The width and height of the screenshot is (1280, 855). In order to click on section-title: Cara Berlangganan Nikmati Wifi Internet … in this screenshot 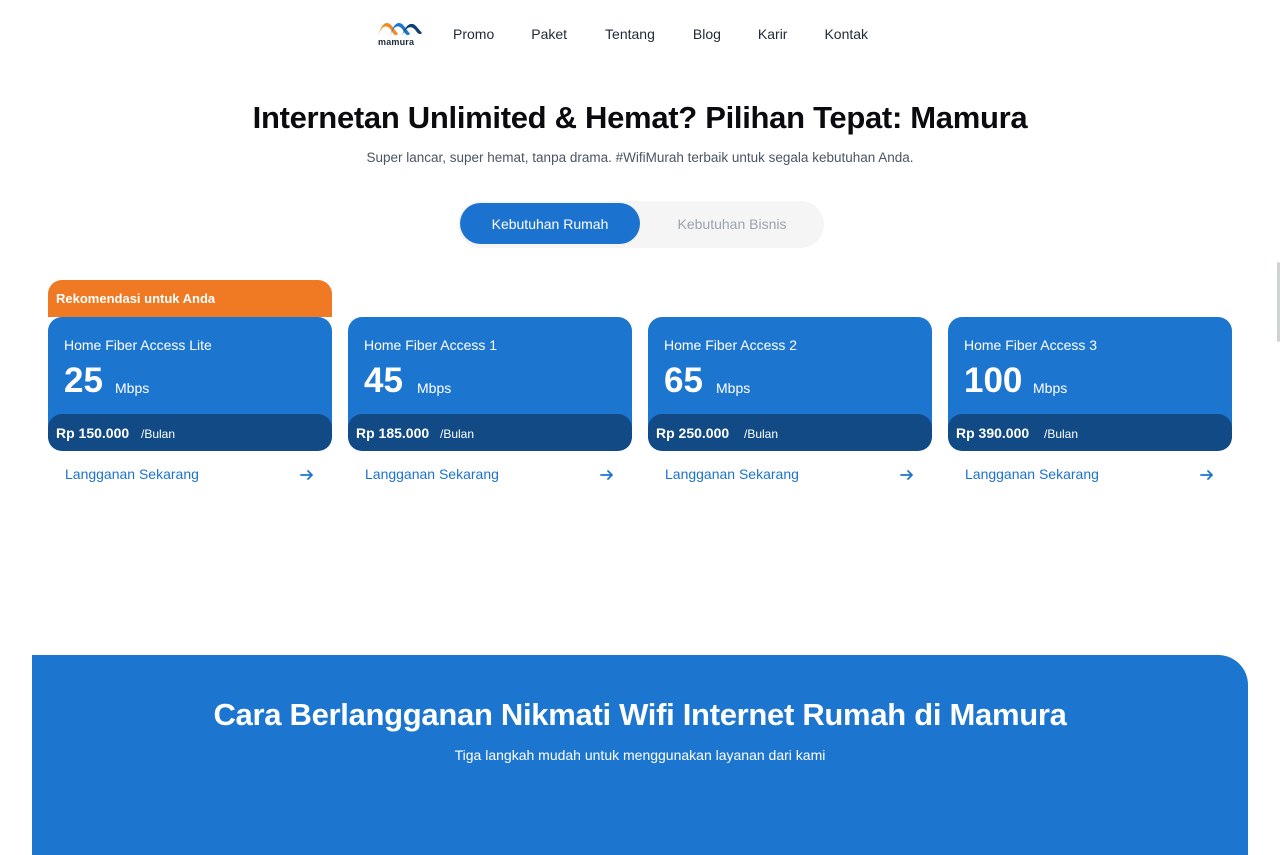, I will do `click(640, 714)`.